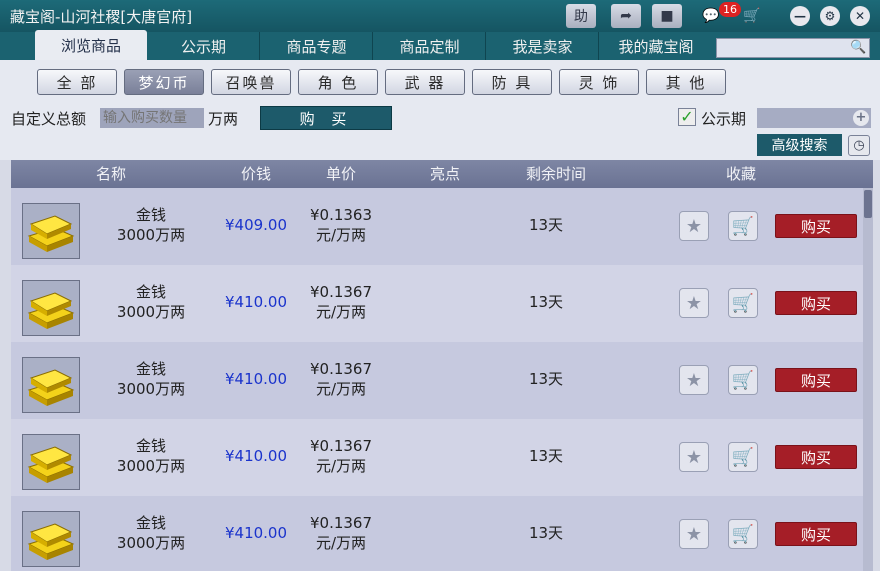 The image size is (880, 571). What do you see at coordinates (164, 82) in the screenshot?
I see `category-currency: 梦幻币` at bounding box center [164, 82].